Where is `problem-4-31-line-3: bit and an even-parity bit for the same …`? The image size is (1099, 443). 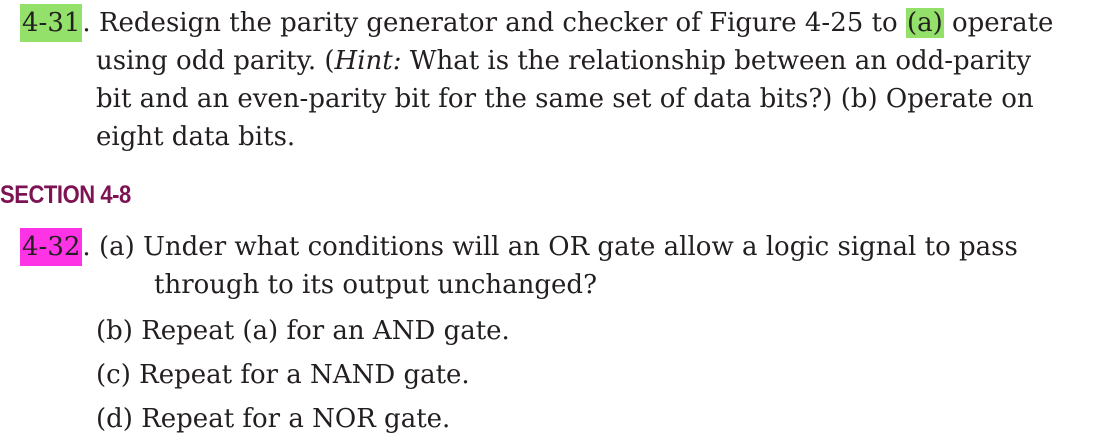 problem-4-31-line-3: bit and an even-parity bit for the same … is located at coordinates (565, 99).